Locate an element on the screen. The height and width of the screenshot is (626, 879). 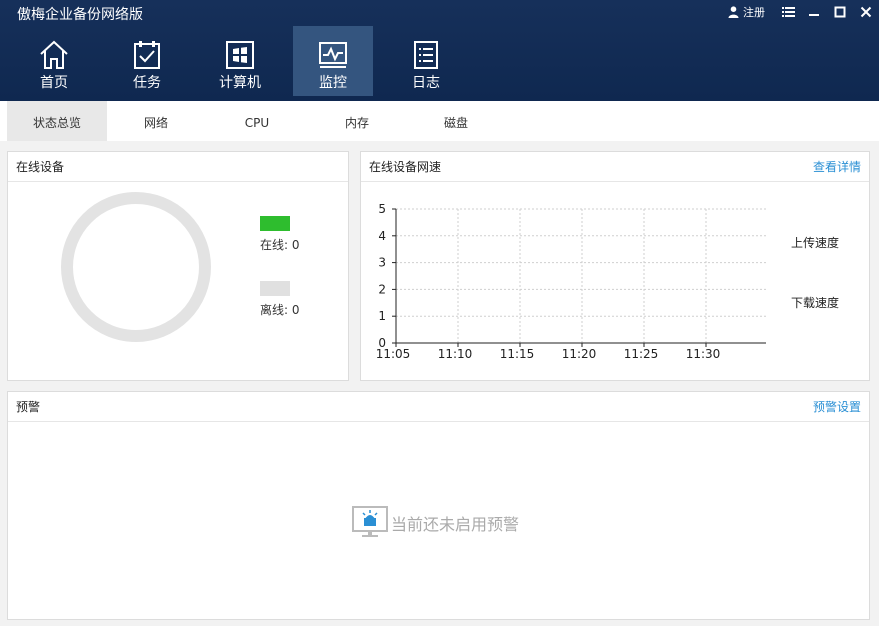
tab-network: 网络 is located at coordinates (156, 121).